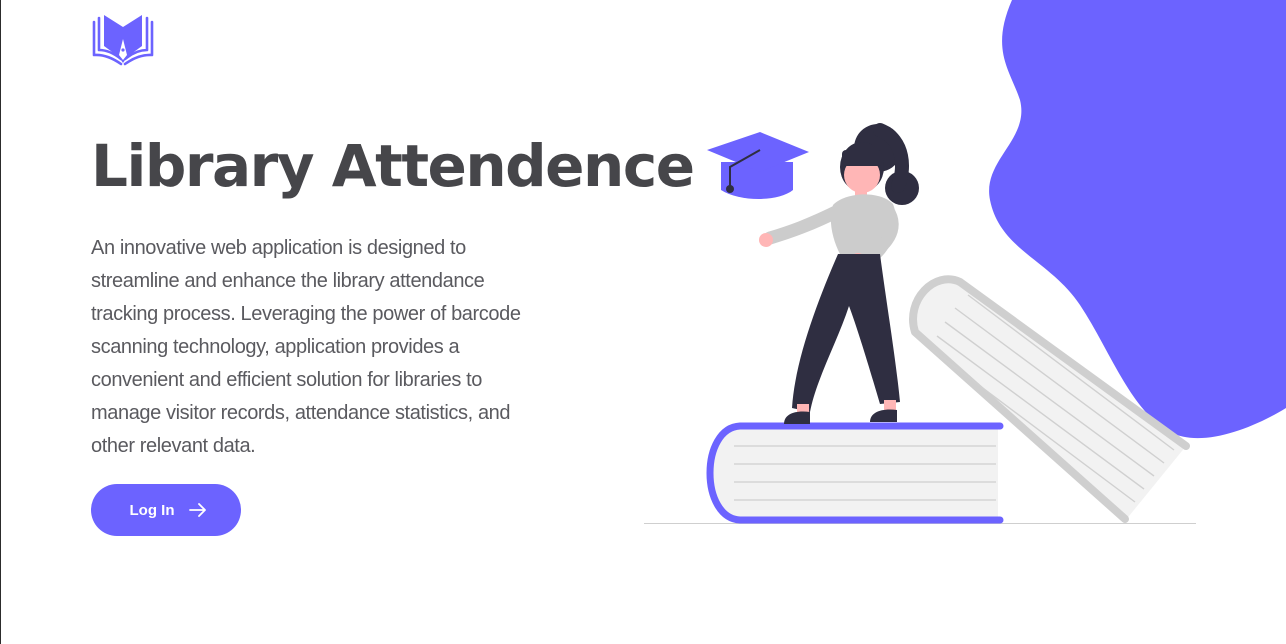 The width and height of the screenshot is (1286, 644). What do you see at coordinates (152, 510) in the screenshot?
I see `login-button-label: Log In` at bounding box center [152, 510].